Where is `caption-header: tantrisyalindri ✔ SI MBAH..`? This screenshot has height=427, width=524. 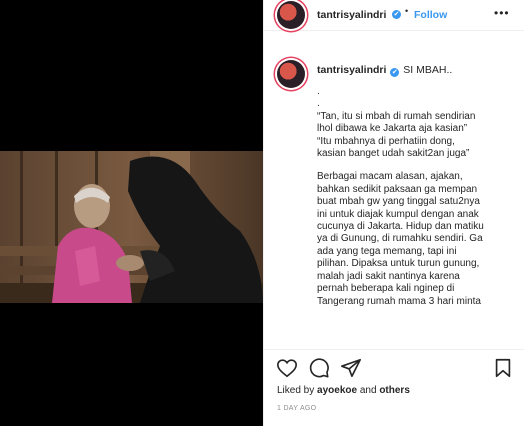 caption-header: tantrisyalindri ✔ SI MBAH.. is located at coordinates (385, 70).